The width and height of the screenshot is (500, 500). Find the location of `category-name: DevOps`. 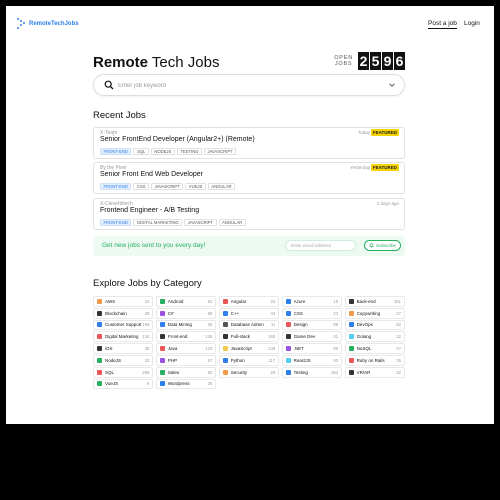

category-name: DevOps is located at coordinates (364, 325).